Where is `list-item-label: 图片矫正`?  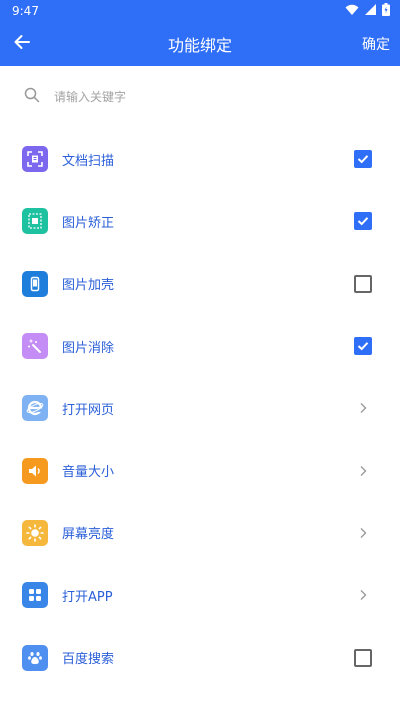 list-item-label: 图片矫正 is located at coordinates (88, 223).